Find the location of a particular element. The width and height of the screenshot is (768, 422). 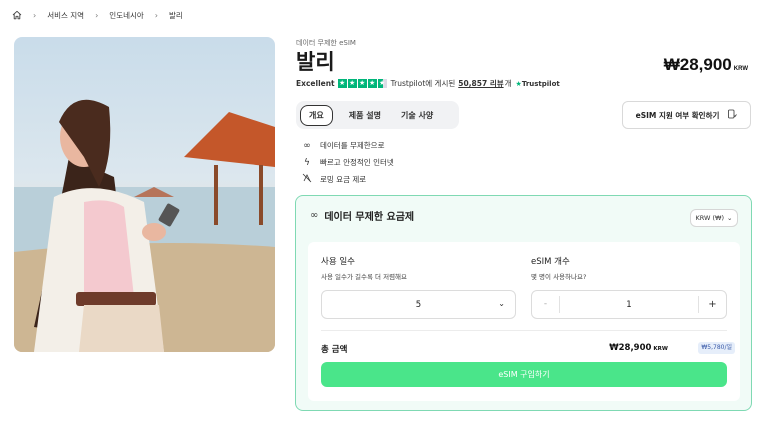

buy-esim-button: eSIM 구입하기 is located at coordinates (524, 374).